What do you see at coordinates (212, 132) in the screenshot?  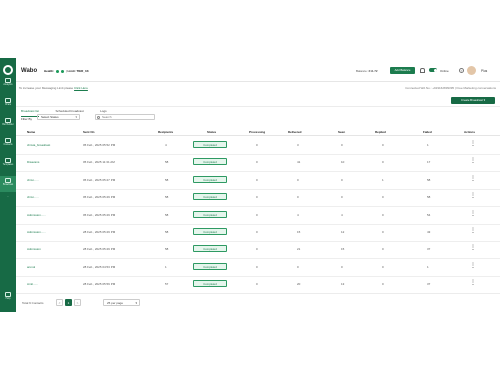 I see `column-header-status: Status` at bounding box center [212, 132].